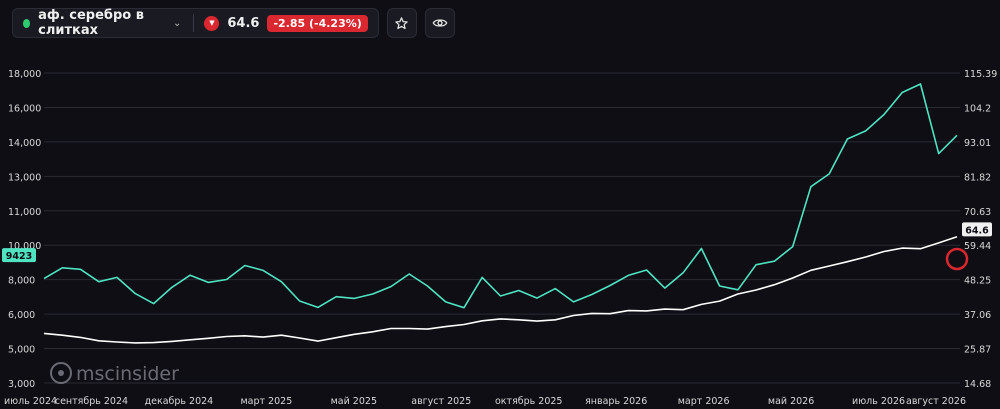  What do you see at coordinates (30, 401) in the screenshot?
I see `x-tick-label: июль 2024` at bounding box center [30, 401].